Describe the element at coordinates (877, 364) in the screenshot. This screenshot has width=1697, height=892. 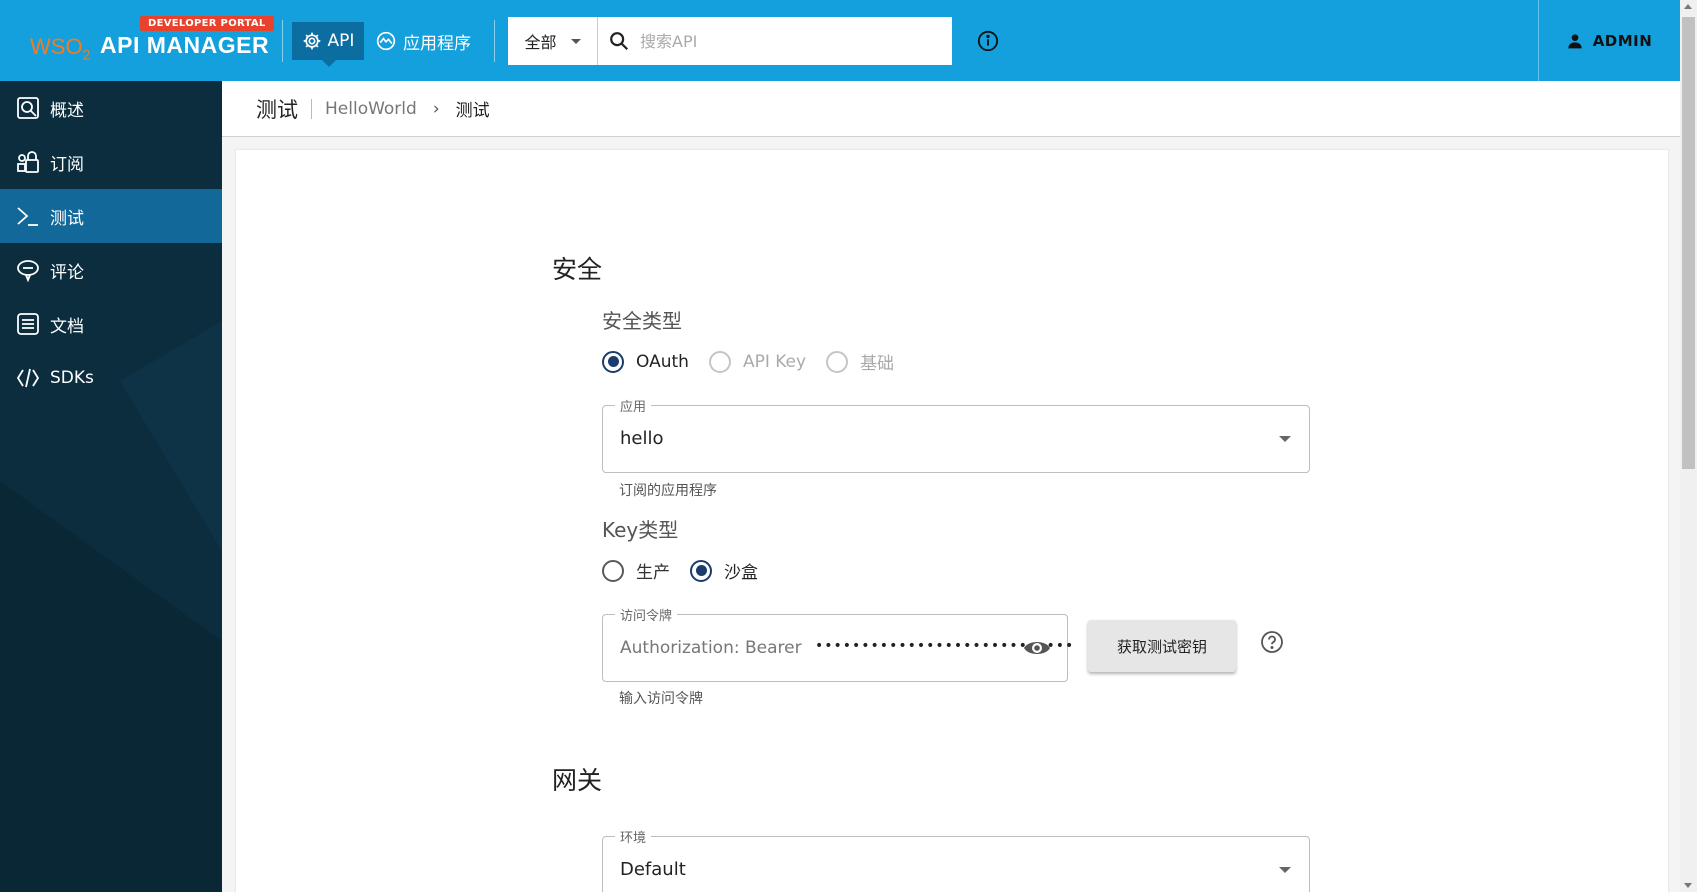
I see `radio-label: 基础` at that location.